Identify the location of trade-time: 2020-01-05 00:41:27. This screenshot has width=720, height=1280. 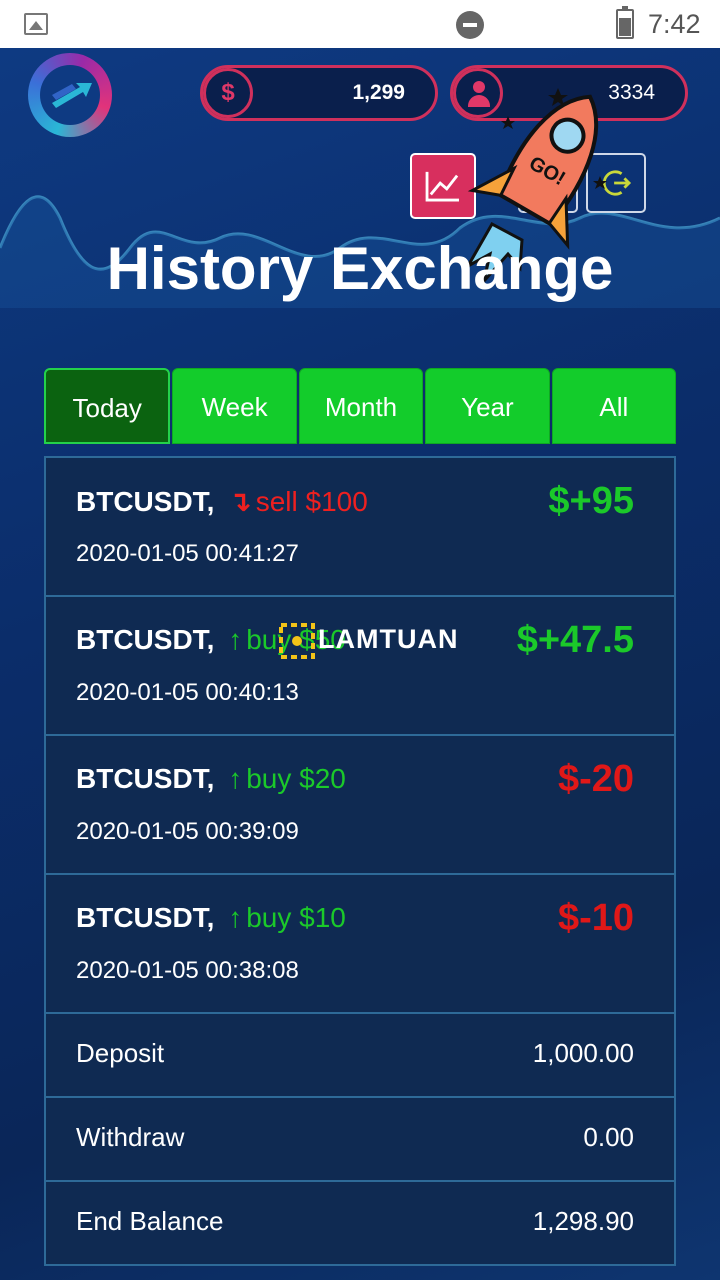
(187, 553).